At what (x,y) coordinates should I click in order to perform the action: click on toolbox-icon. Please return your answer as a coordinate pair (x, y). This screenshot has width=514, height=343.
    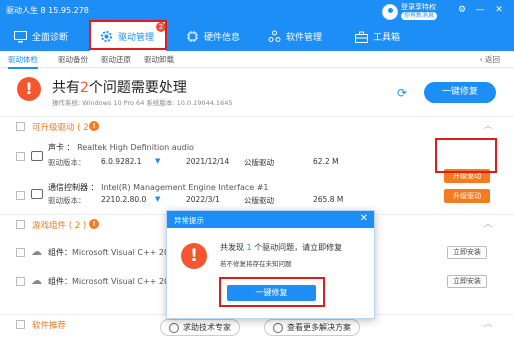
    Looking at the image, I should click on (361, 36).